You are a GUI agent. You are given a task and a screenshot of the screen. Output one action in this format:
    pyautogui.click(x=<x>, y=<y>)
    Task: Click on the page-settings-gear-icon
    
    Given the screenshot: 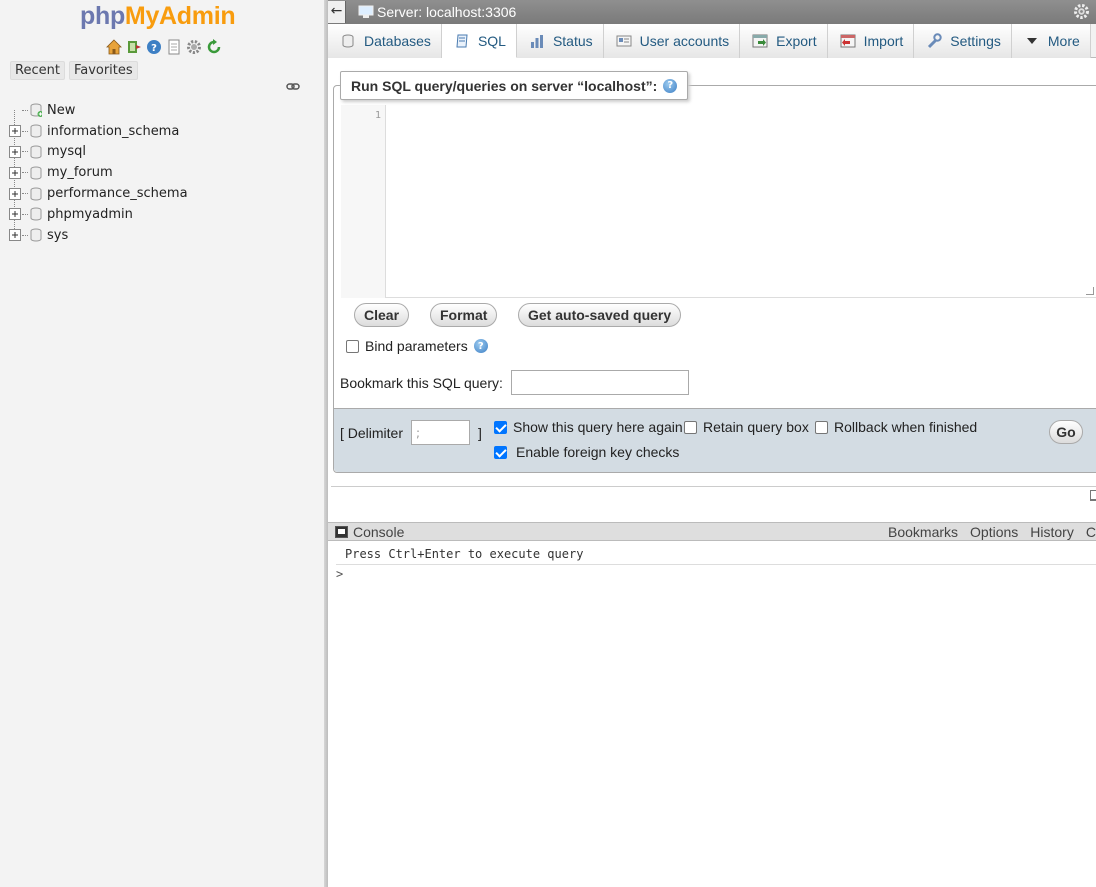 What is the action you would take?
    pyautogui.click(x=1081, y=13)
    